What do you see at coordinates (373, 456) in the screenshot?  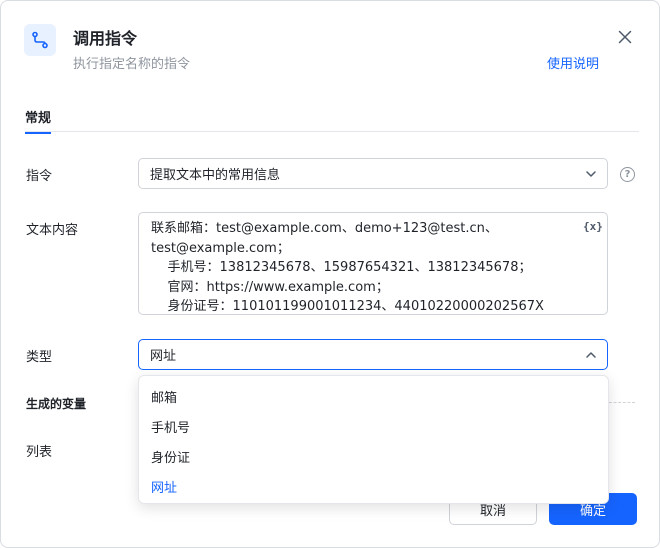 I see `dropdown-option-id-card: 身份证` at bounding box center [373, 456].